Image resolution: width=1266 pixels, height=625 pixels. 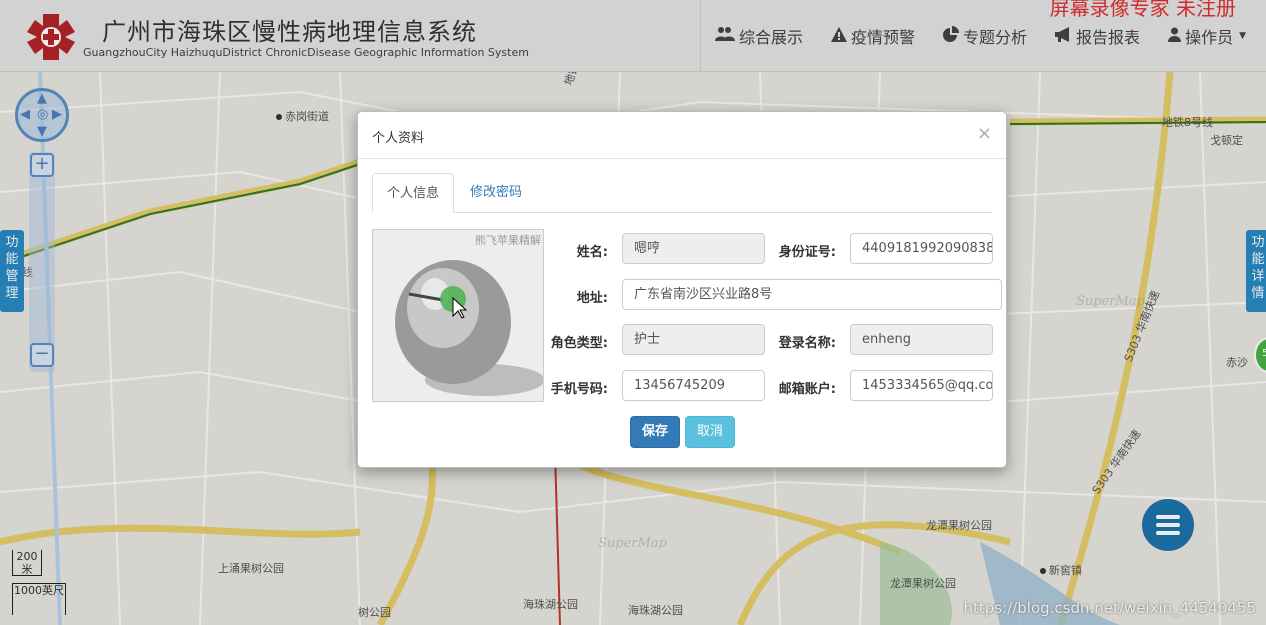 I want to click on address-field: 广东省南沙区兴业路8号, so click(x=812, y=294).